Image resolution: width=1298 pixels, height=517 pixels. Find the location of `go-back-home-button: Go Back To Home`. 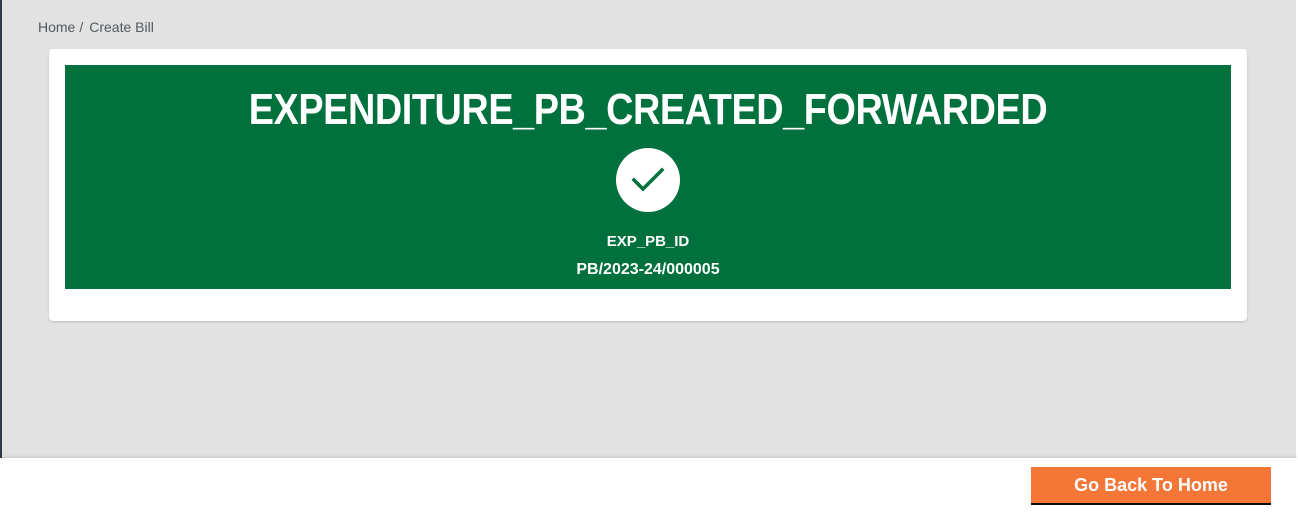

go-back-home-button: Go Back To Home is located at coordinates (1151, 486).